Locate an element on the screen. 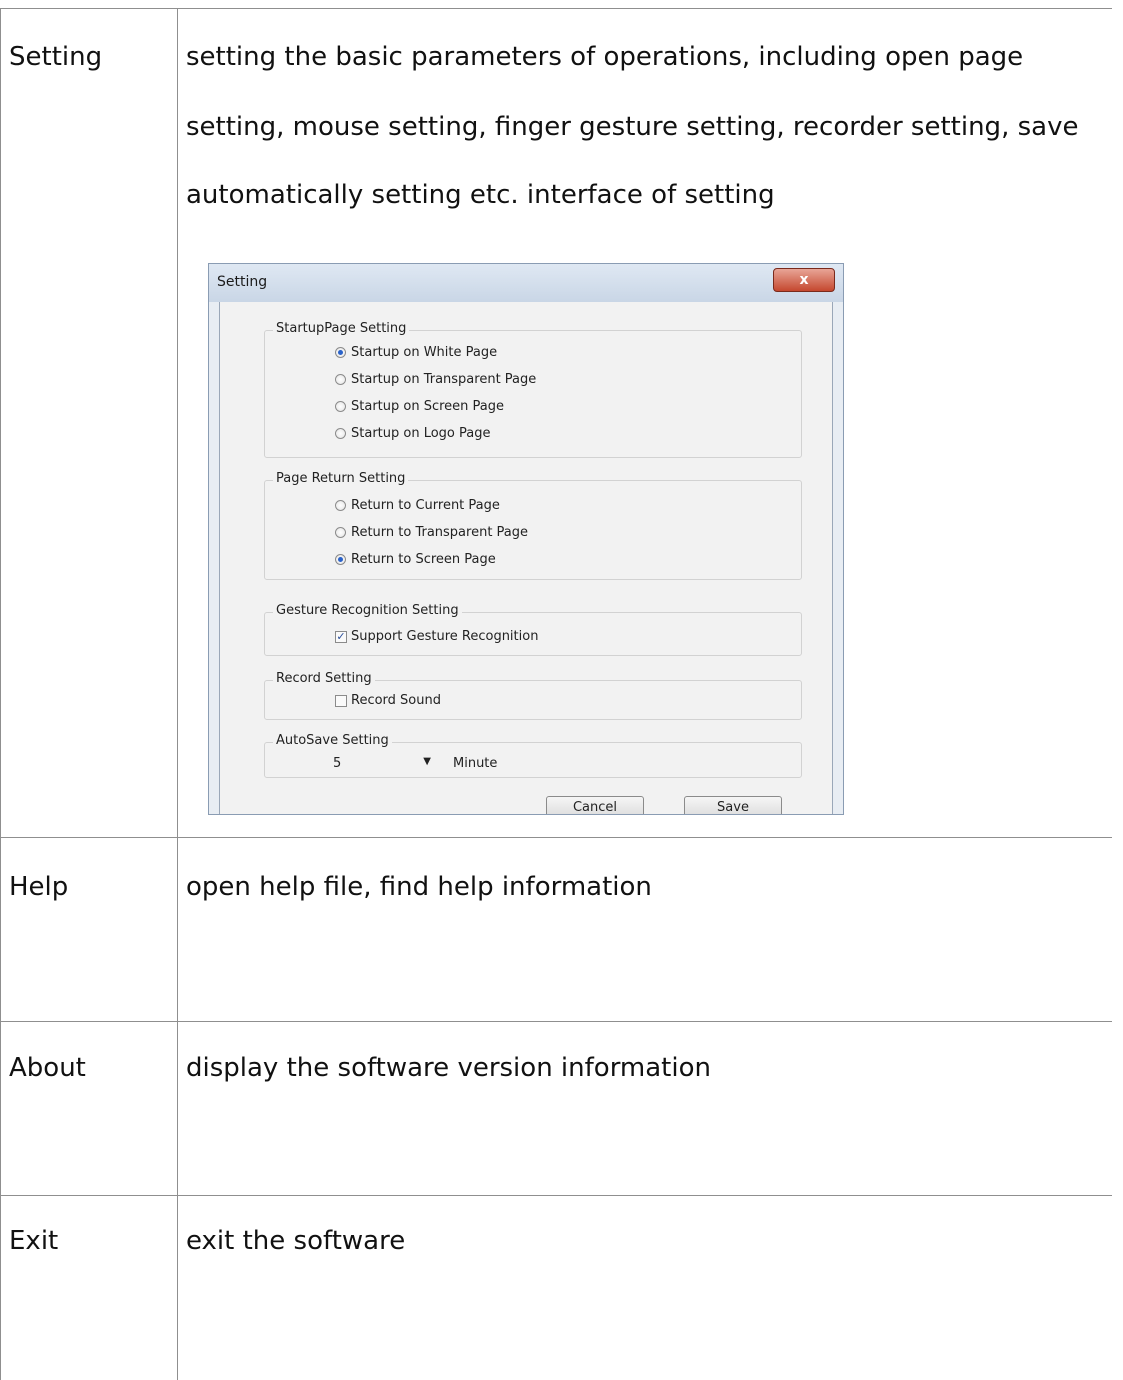  autosave-interval-value: 5 is located at coordinates (337, 763).